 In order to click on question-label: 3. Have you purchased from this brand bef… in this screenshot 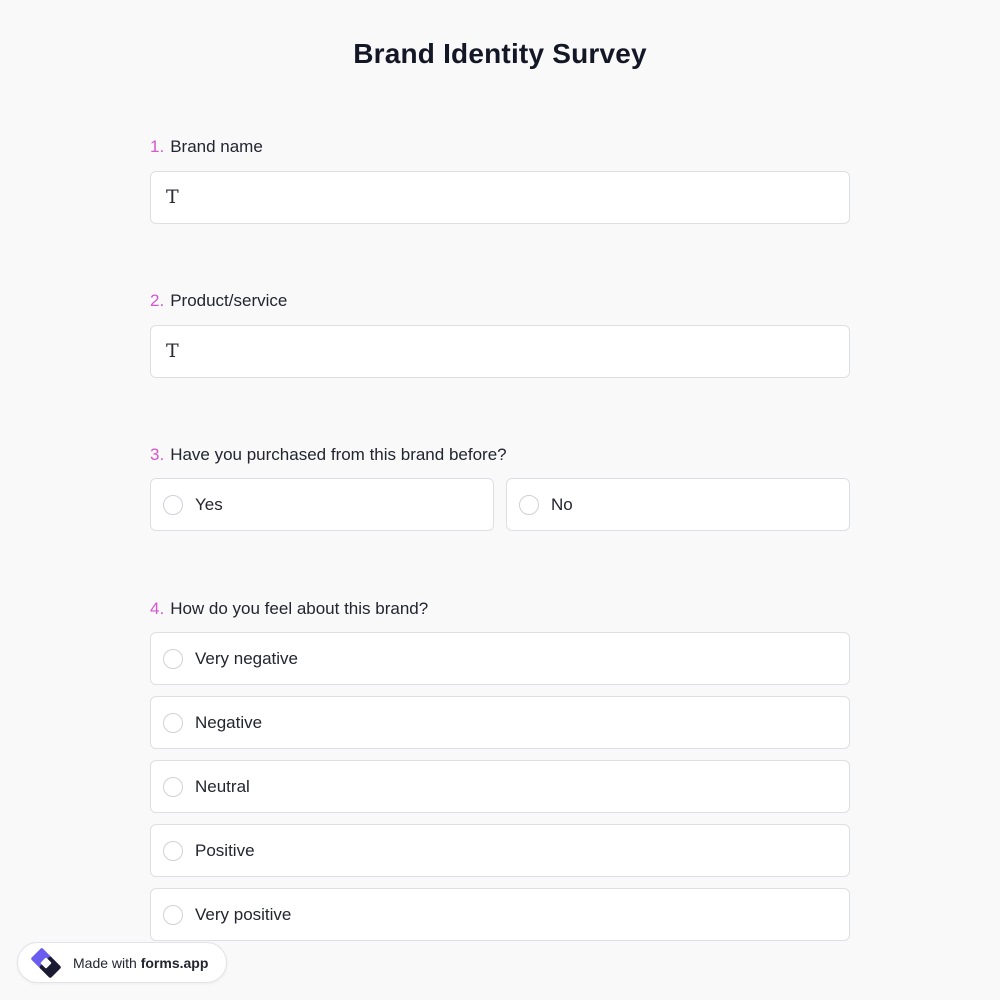, I will do `click(500, 455)`.